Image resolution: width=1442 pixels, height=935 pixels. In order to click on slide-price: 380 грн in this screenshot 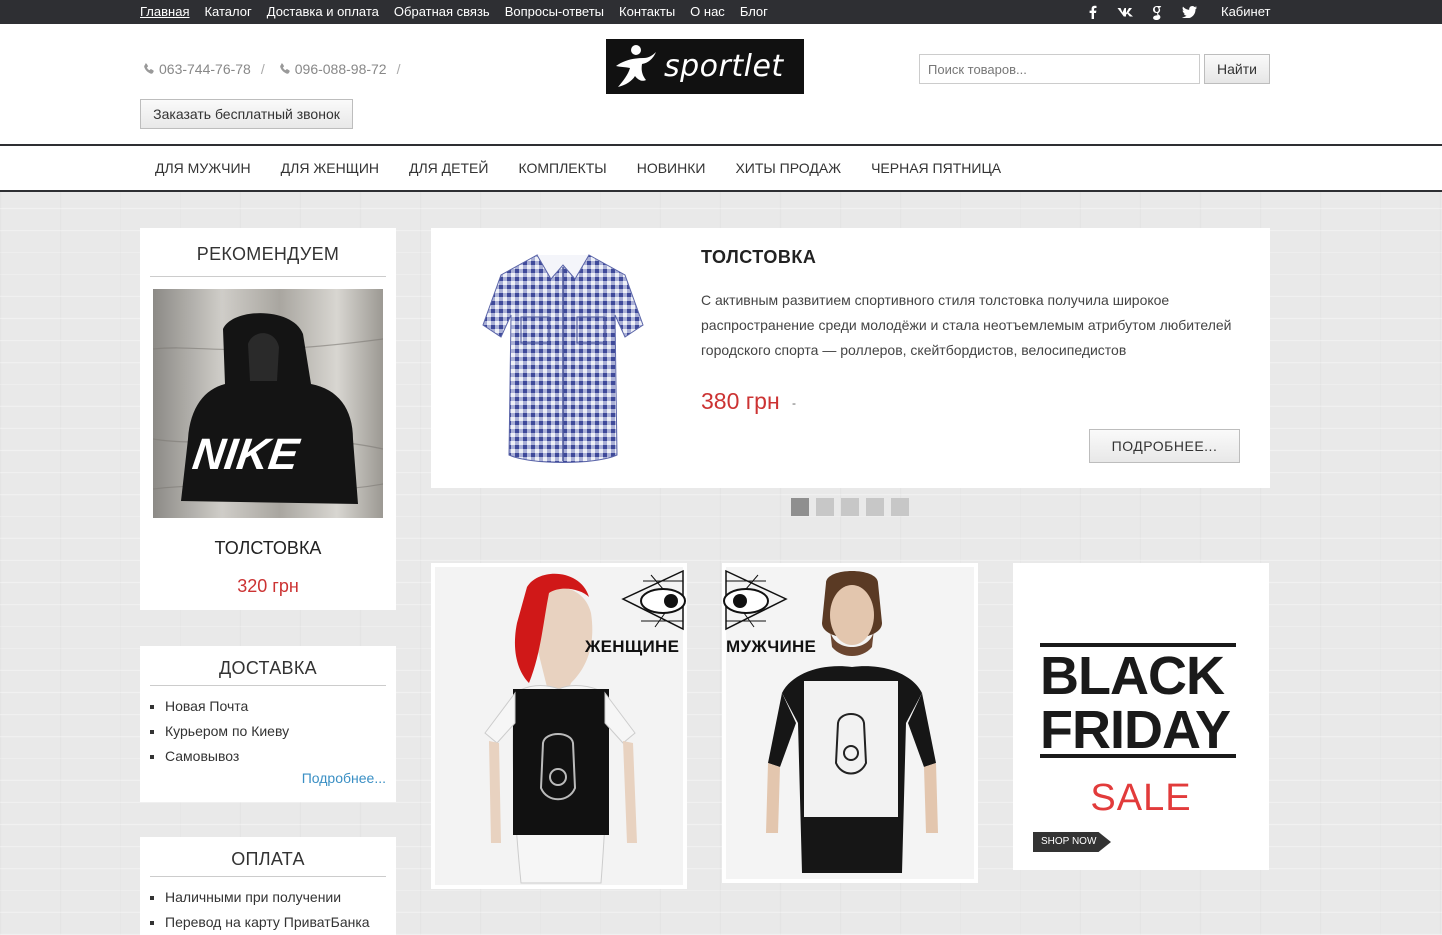, I will do `click(740, 401)`.